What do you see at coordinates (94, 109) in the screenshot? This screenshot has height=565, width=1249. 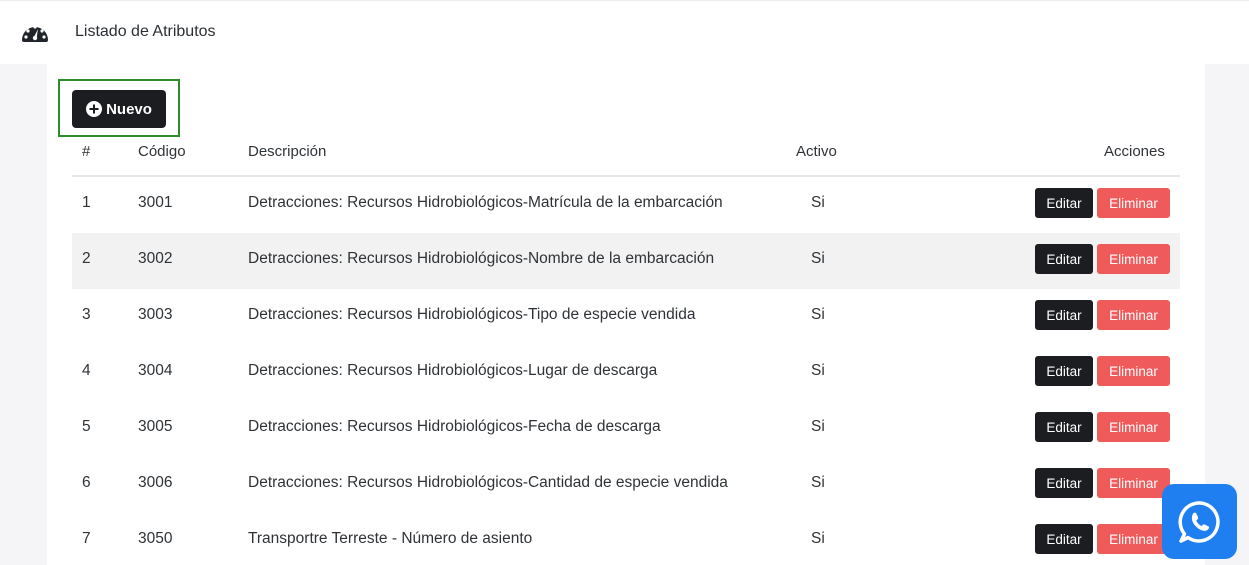 I see `plus-circle-icon` at bounding box center [94, 109].